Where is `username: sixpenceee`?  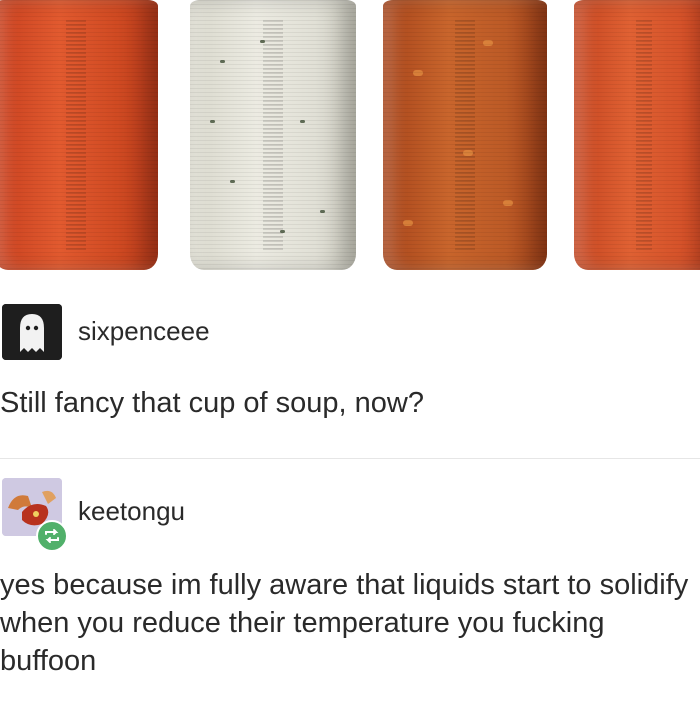 username: sixpenceee is located at coordinates (144, 331).